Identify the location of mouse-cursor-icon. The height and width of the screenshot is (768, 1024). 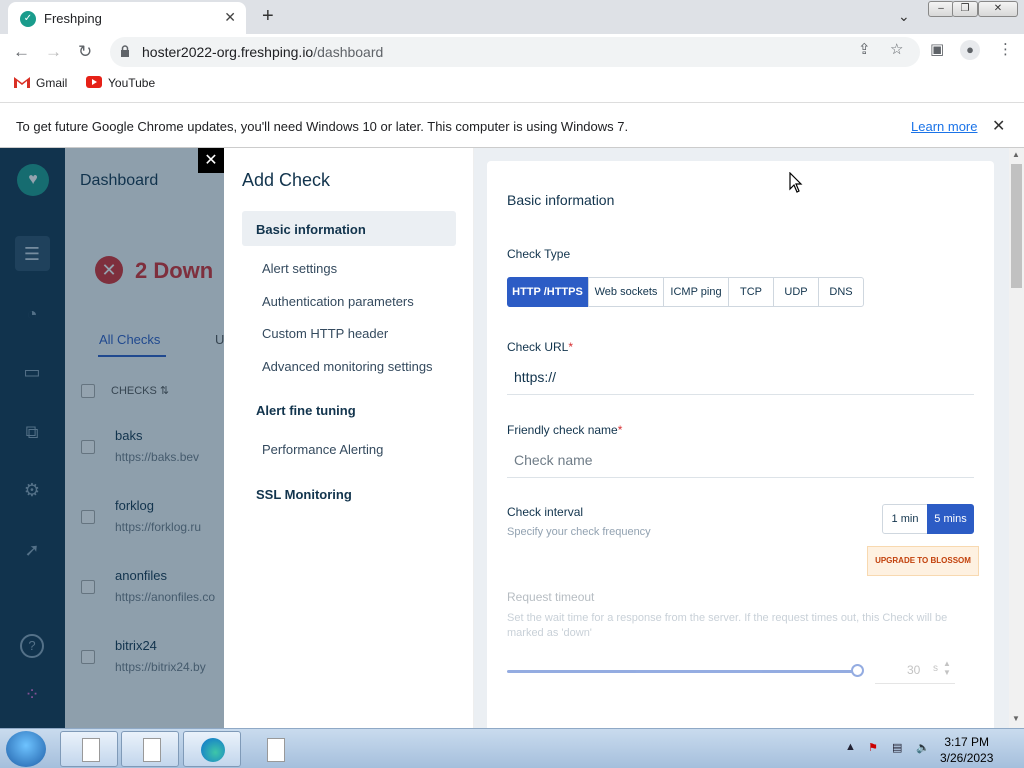
(796, 182).